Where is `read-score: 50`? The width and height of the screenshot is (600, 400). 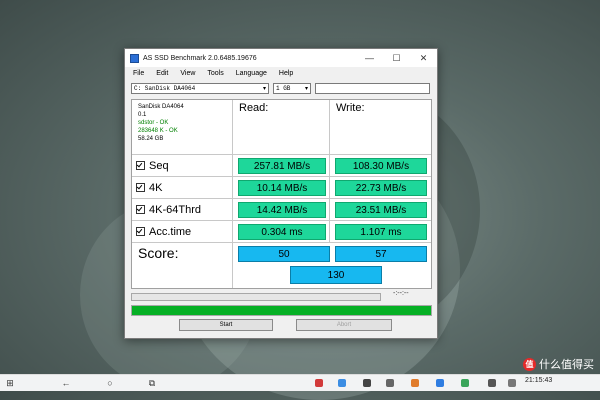 read-score: 50 is located at coordinates (284, 254).